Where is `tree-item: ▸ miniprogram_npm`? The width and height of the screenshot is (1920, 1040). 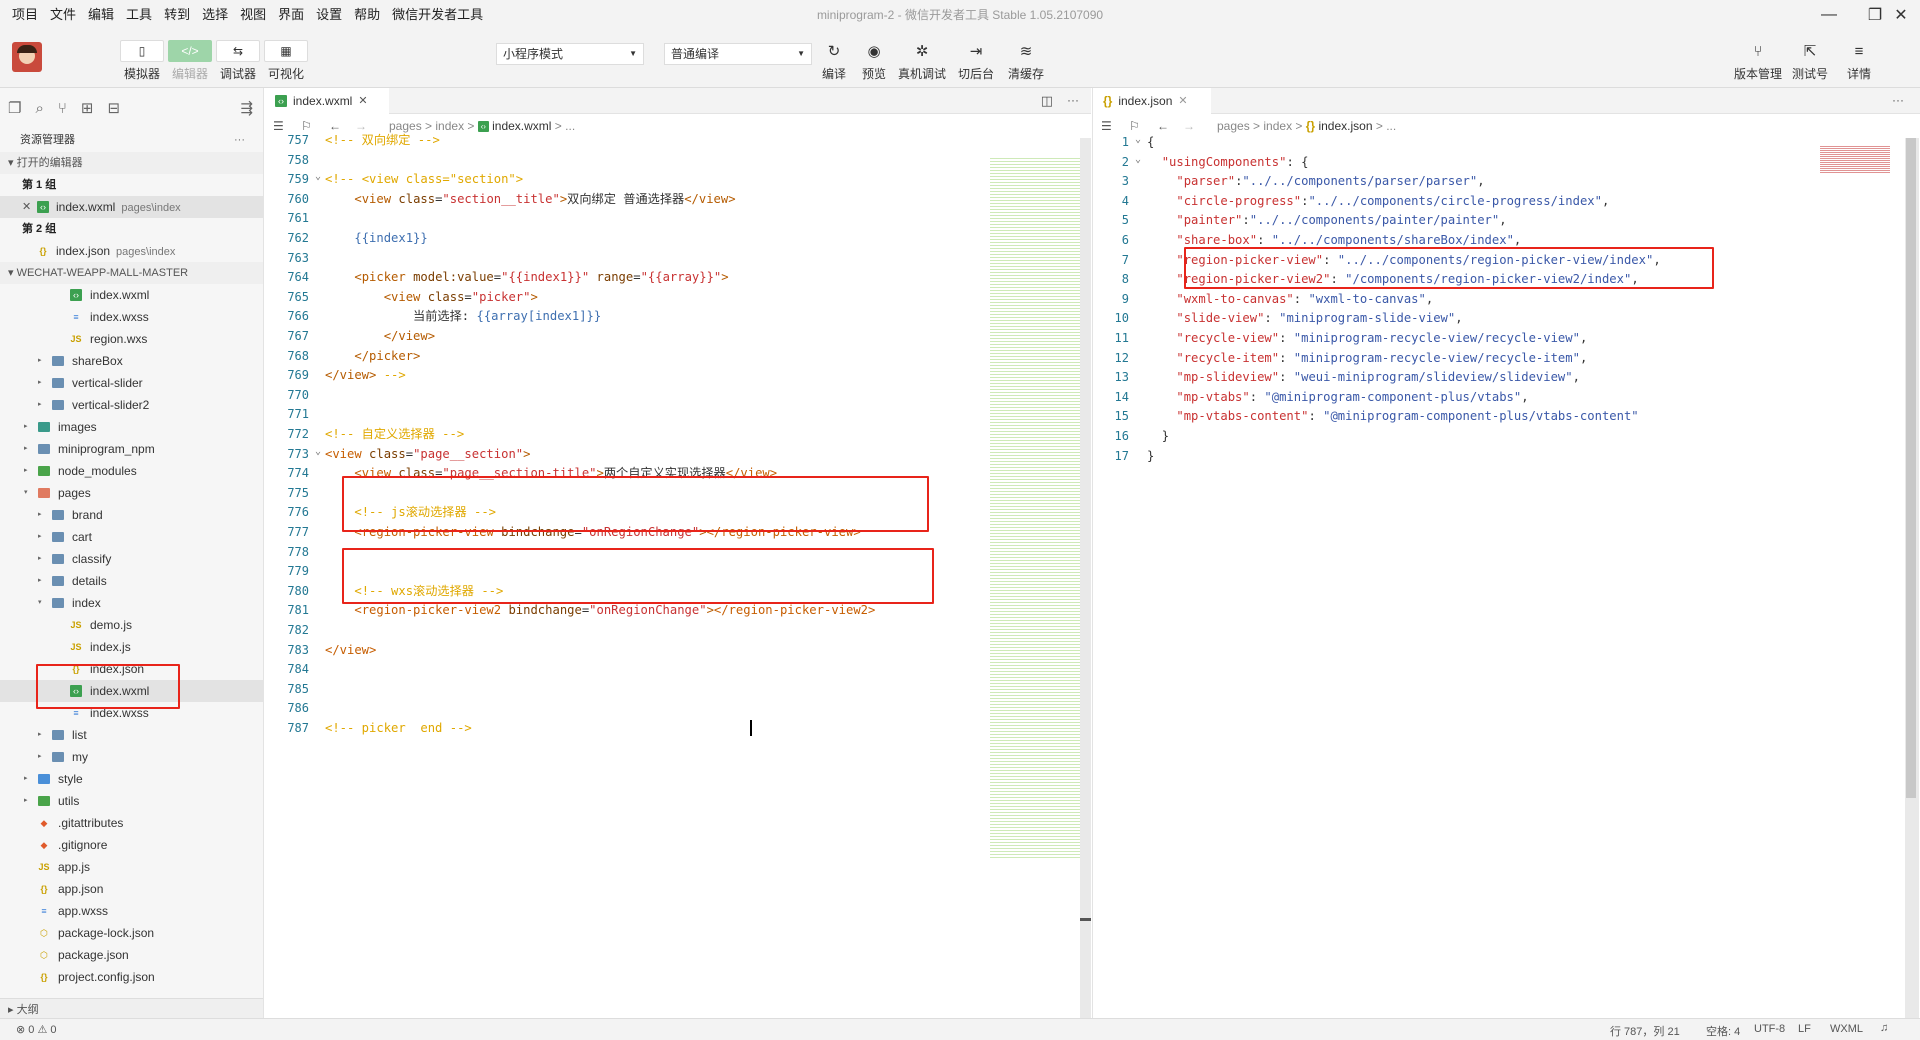
tree-item: ▸ miniprogram_npm is located at coordinates (131, 449).